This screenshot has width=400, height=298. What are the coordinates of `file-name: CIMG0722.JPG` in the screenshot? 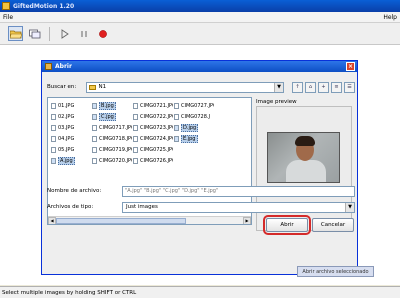 It's located at (156, 116).